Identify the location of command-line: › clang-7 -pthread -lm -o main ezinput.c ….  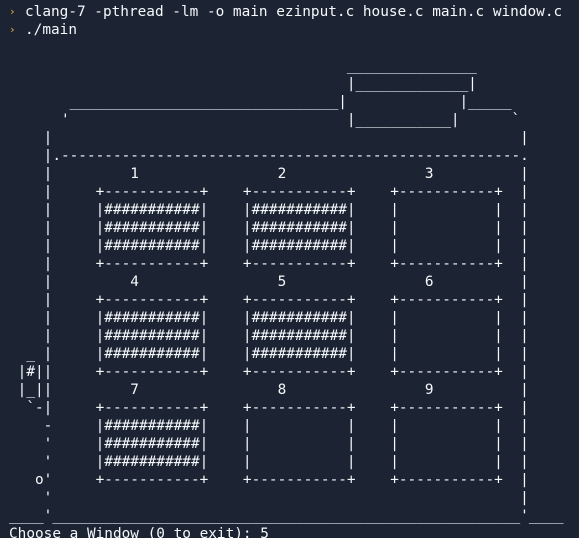
(294, 12).